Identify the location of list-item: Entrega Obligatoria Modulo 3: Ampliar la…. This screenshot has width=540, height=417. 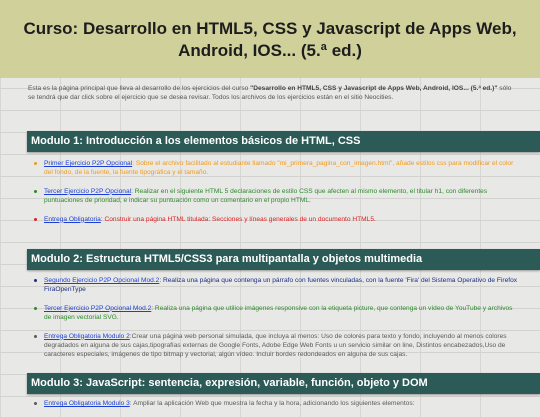
(276, 403).